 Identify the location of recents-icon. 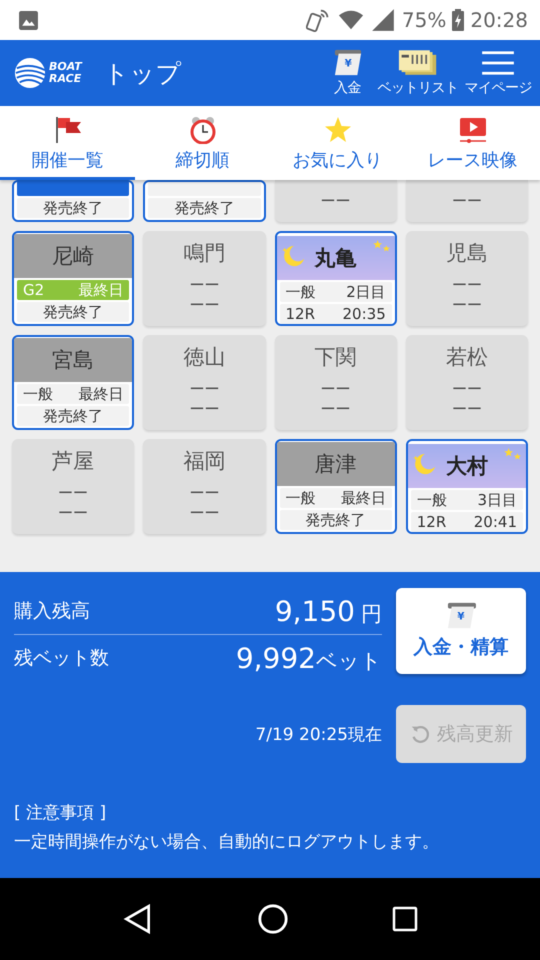
(405, 919).